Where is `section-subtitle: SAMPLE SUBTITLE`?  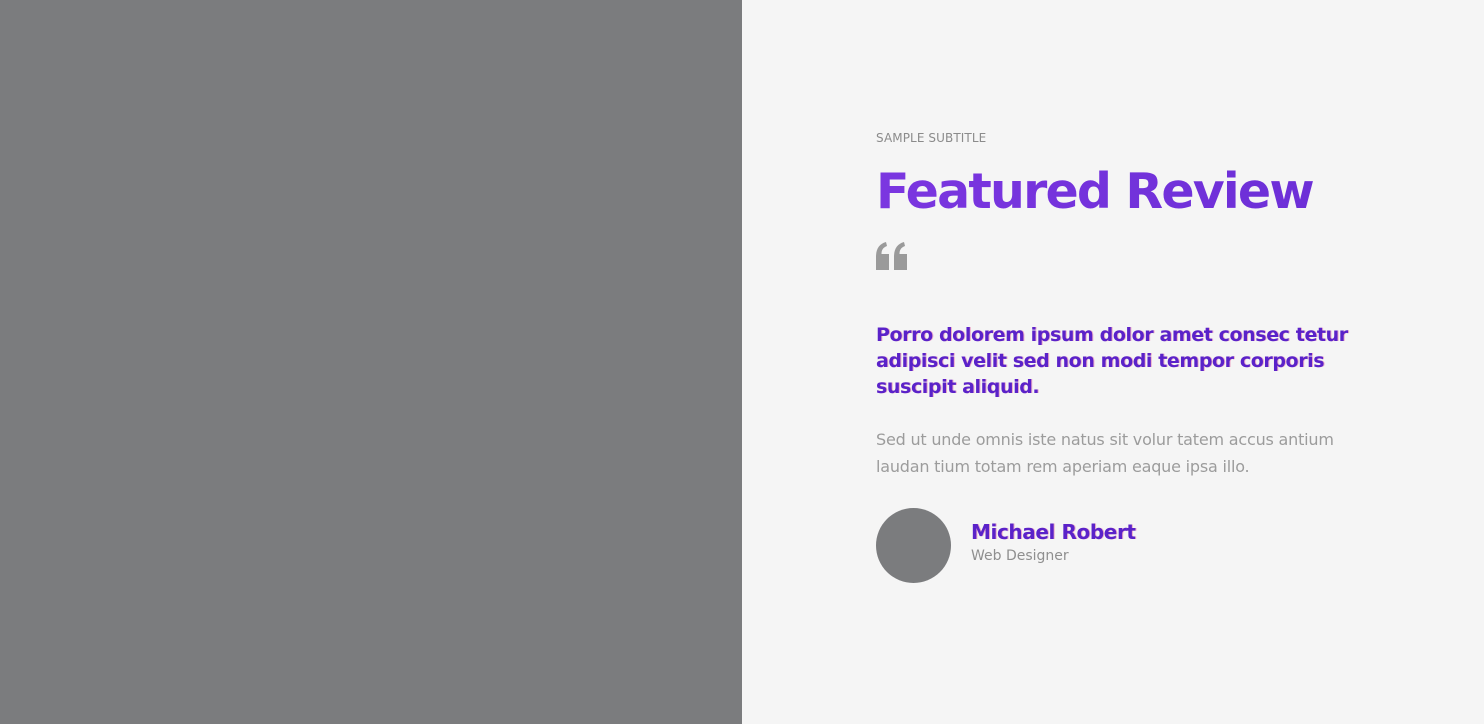
section-subtitle: SAMPLE SUBTITLE is located at coordinates (931, 138).